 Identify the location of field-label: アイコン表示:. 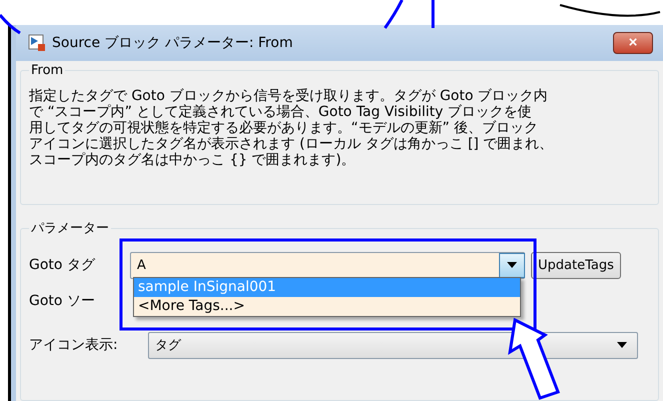
(74, 345).